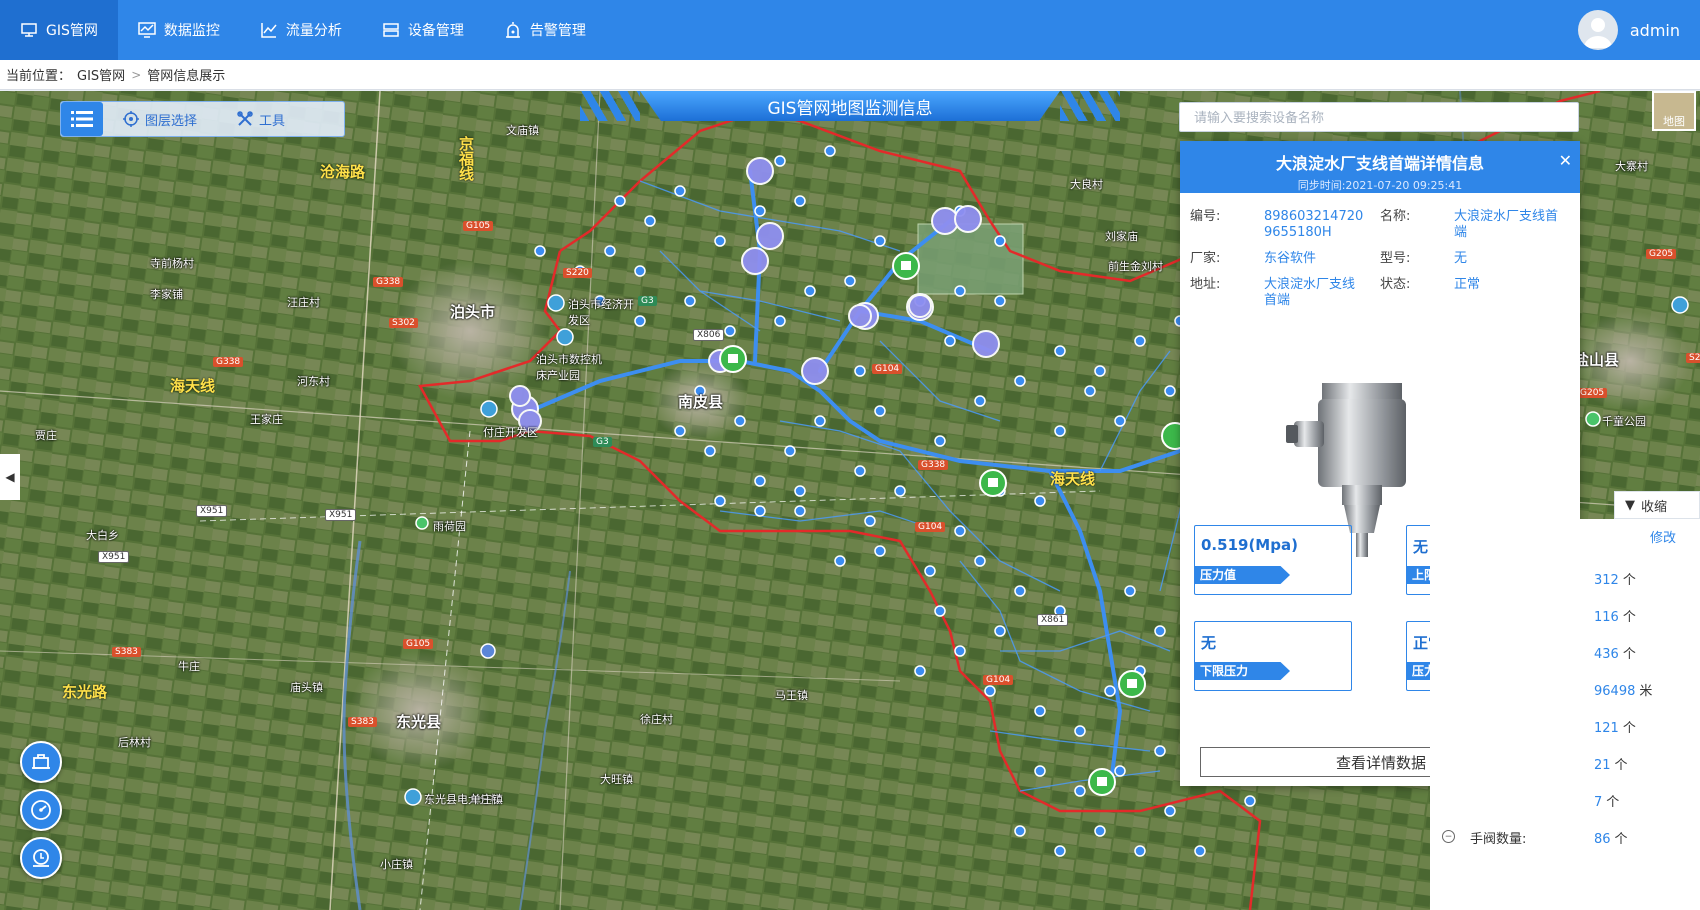  I want to click on collapse-label: 收缩, so click(1654, 507).